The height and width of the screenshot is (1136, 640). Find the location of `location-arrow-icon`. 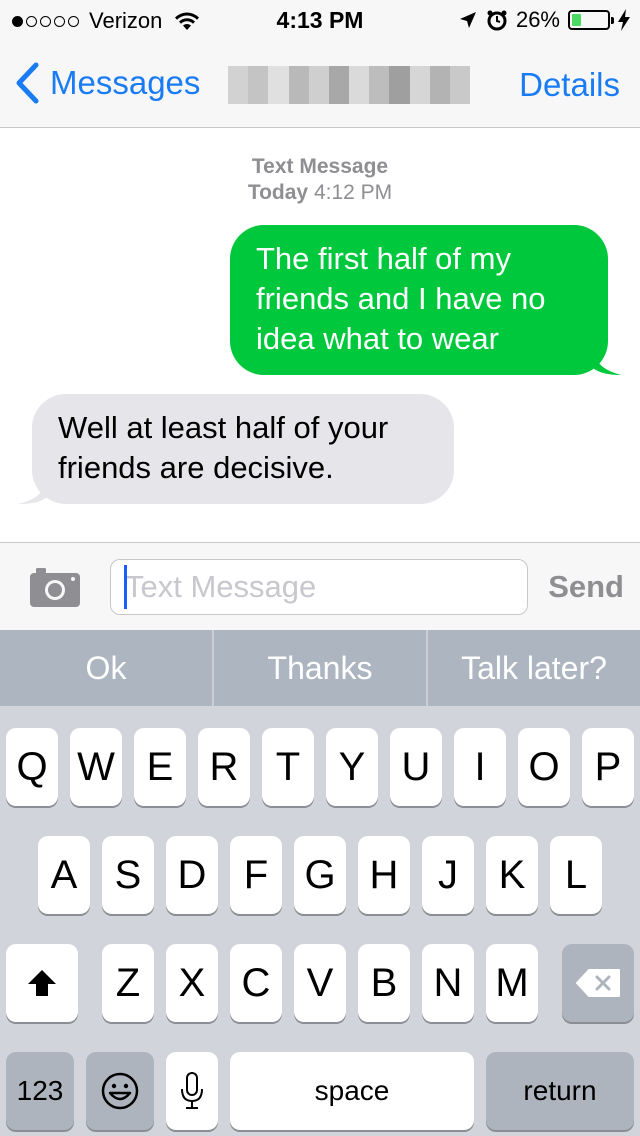

location-arrow-icon is located at coordinates (467, 20).